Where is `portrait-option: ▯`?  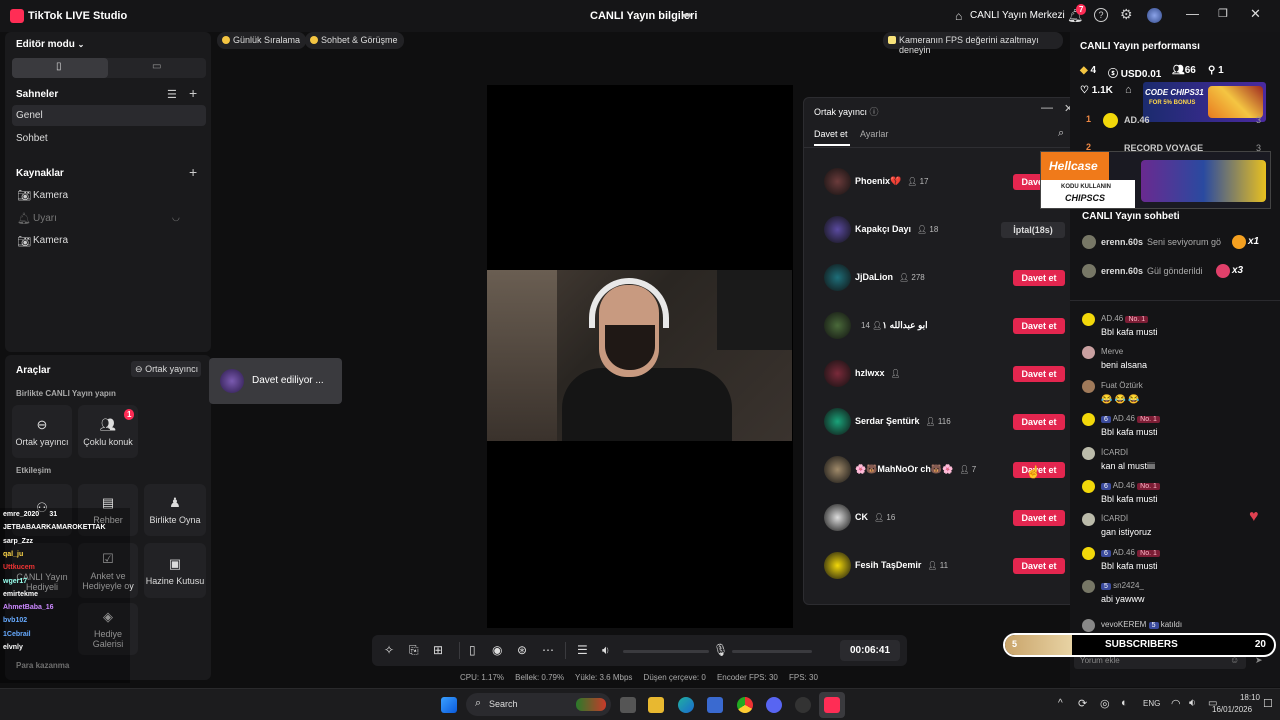 portrait-option: ▯ is located at coordinates (60, 68).